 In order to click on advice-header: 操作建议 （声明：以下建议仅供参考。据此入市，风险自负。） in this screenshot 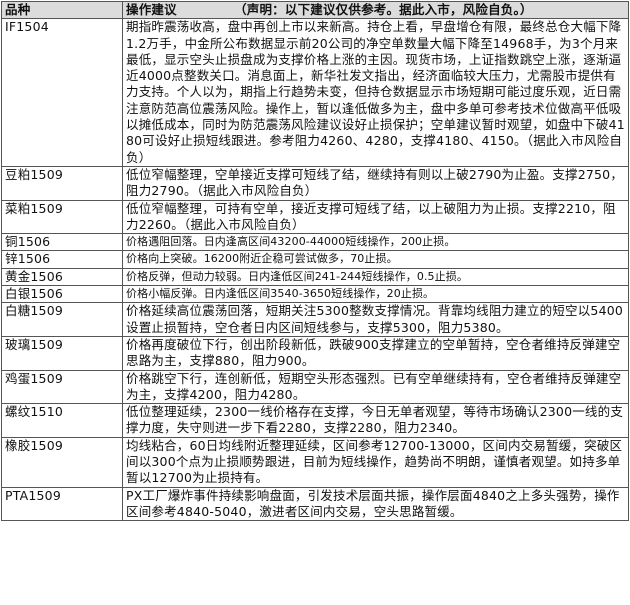, I will do `click(375, 10)`.